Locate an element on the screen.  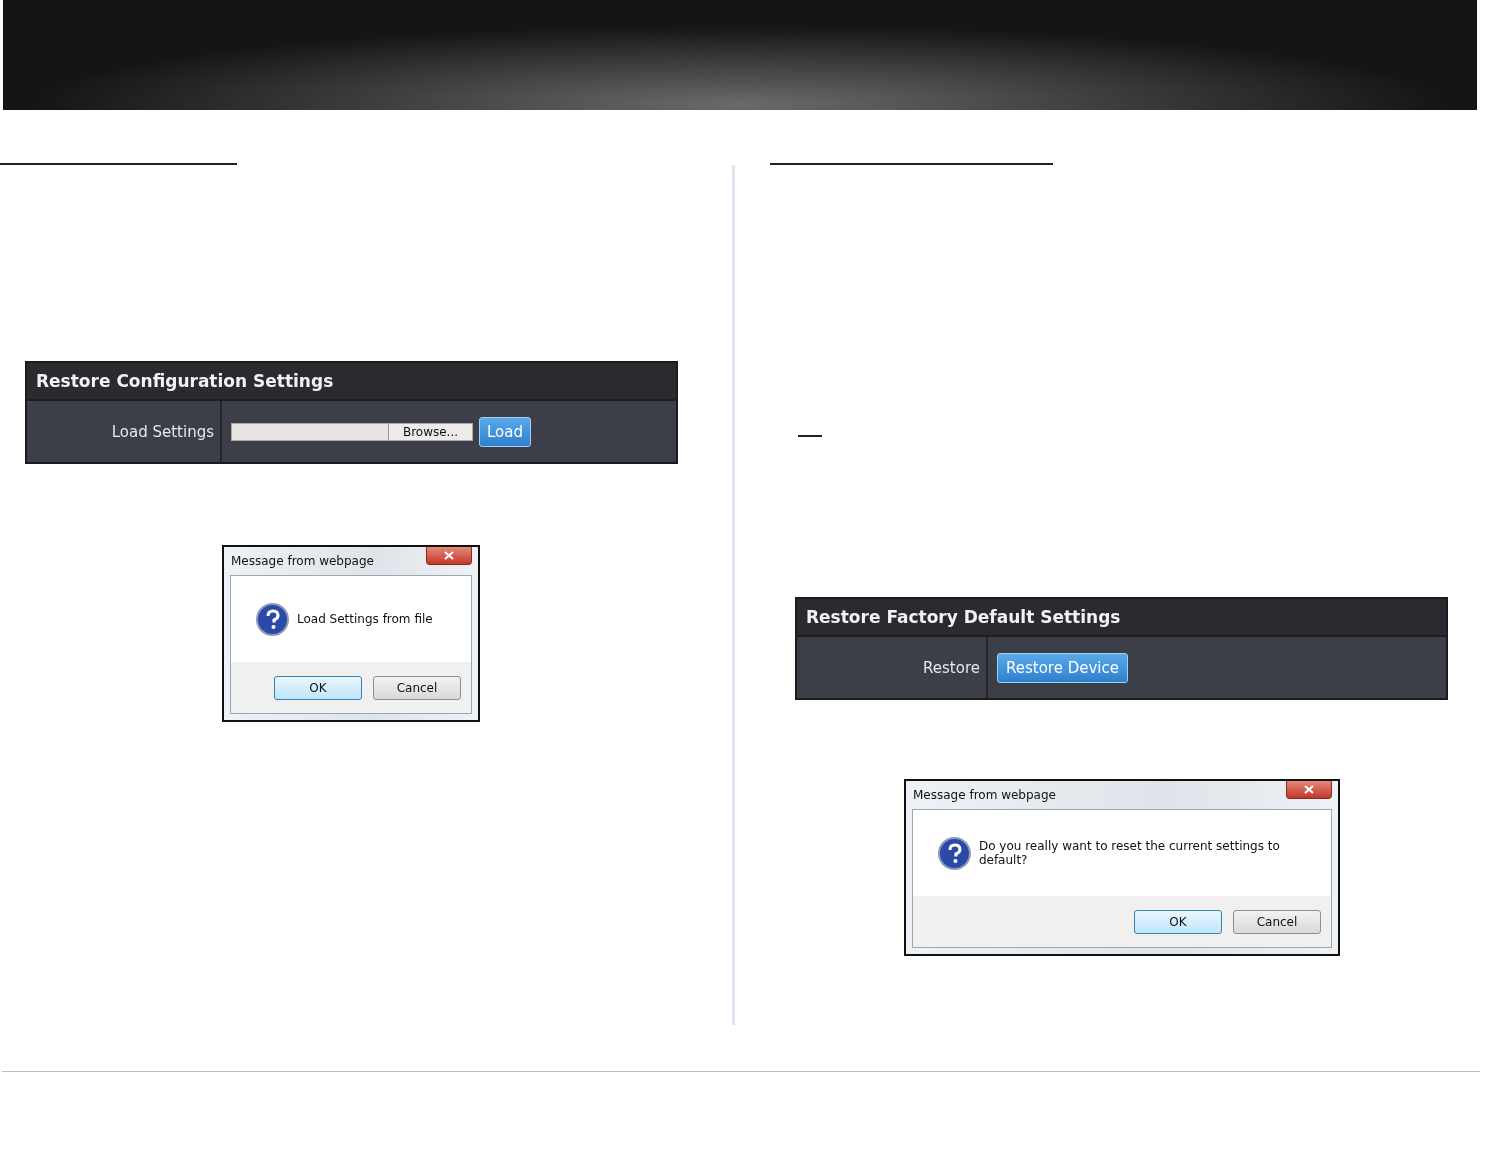
field-label: Restore is located at coordinates (892, 667).